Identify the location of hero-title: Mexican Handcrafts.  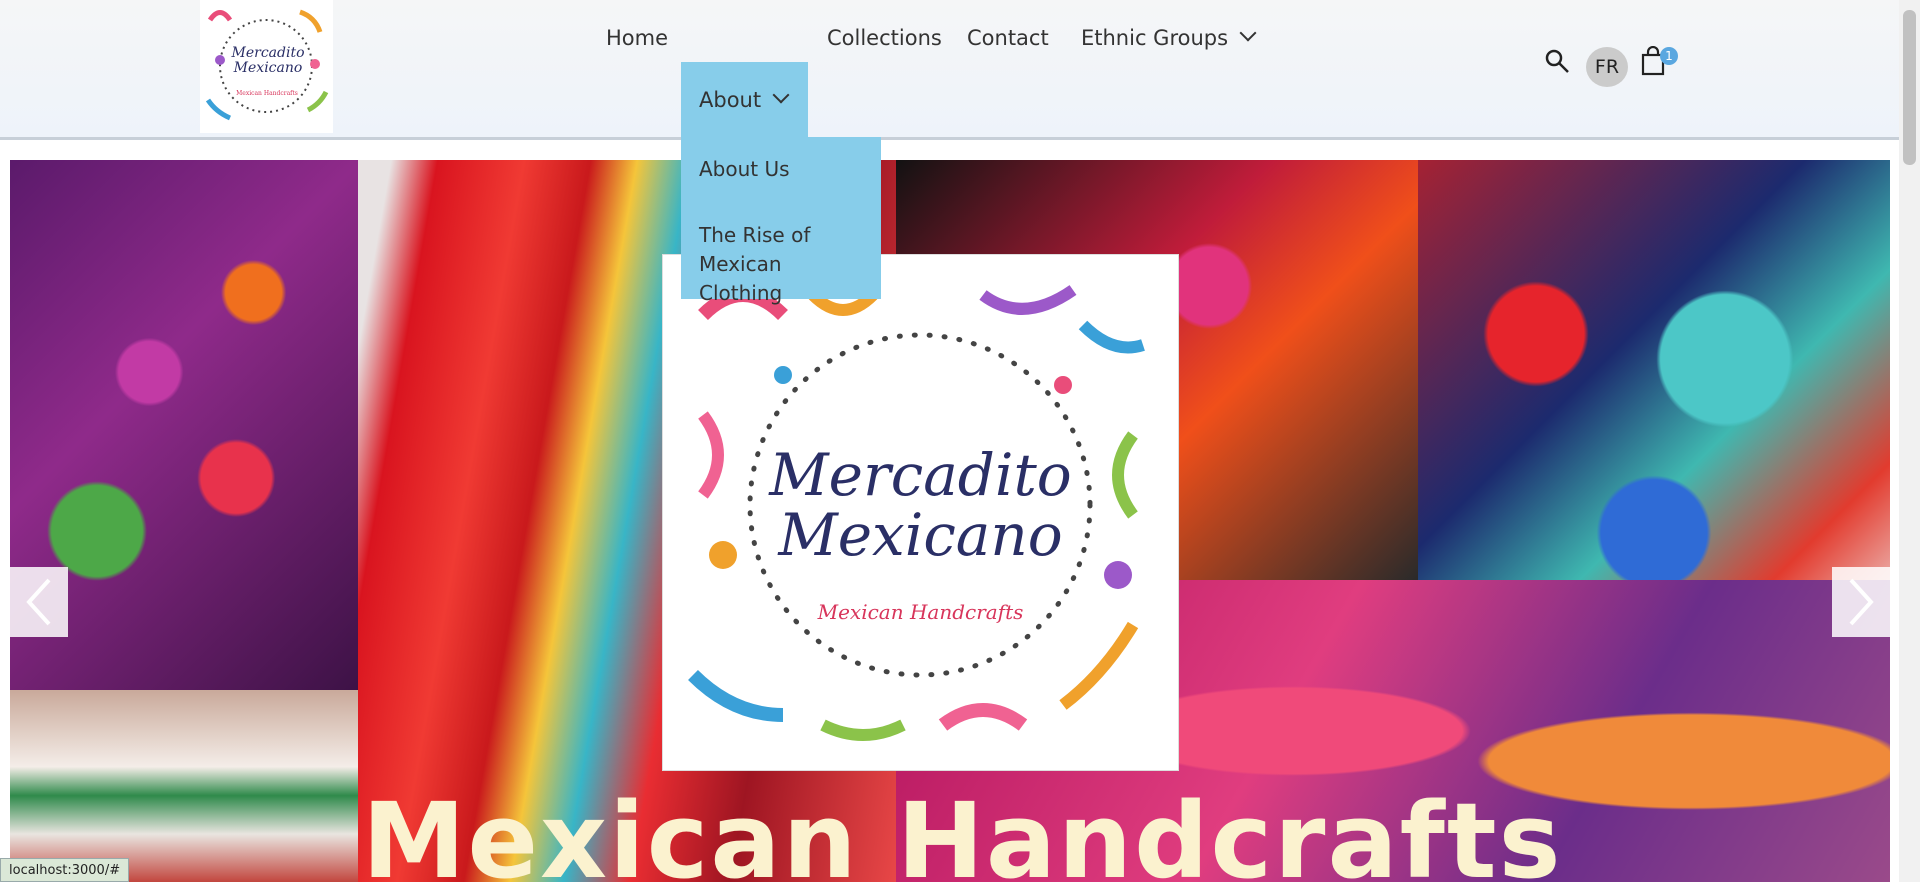
(962, 831).